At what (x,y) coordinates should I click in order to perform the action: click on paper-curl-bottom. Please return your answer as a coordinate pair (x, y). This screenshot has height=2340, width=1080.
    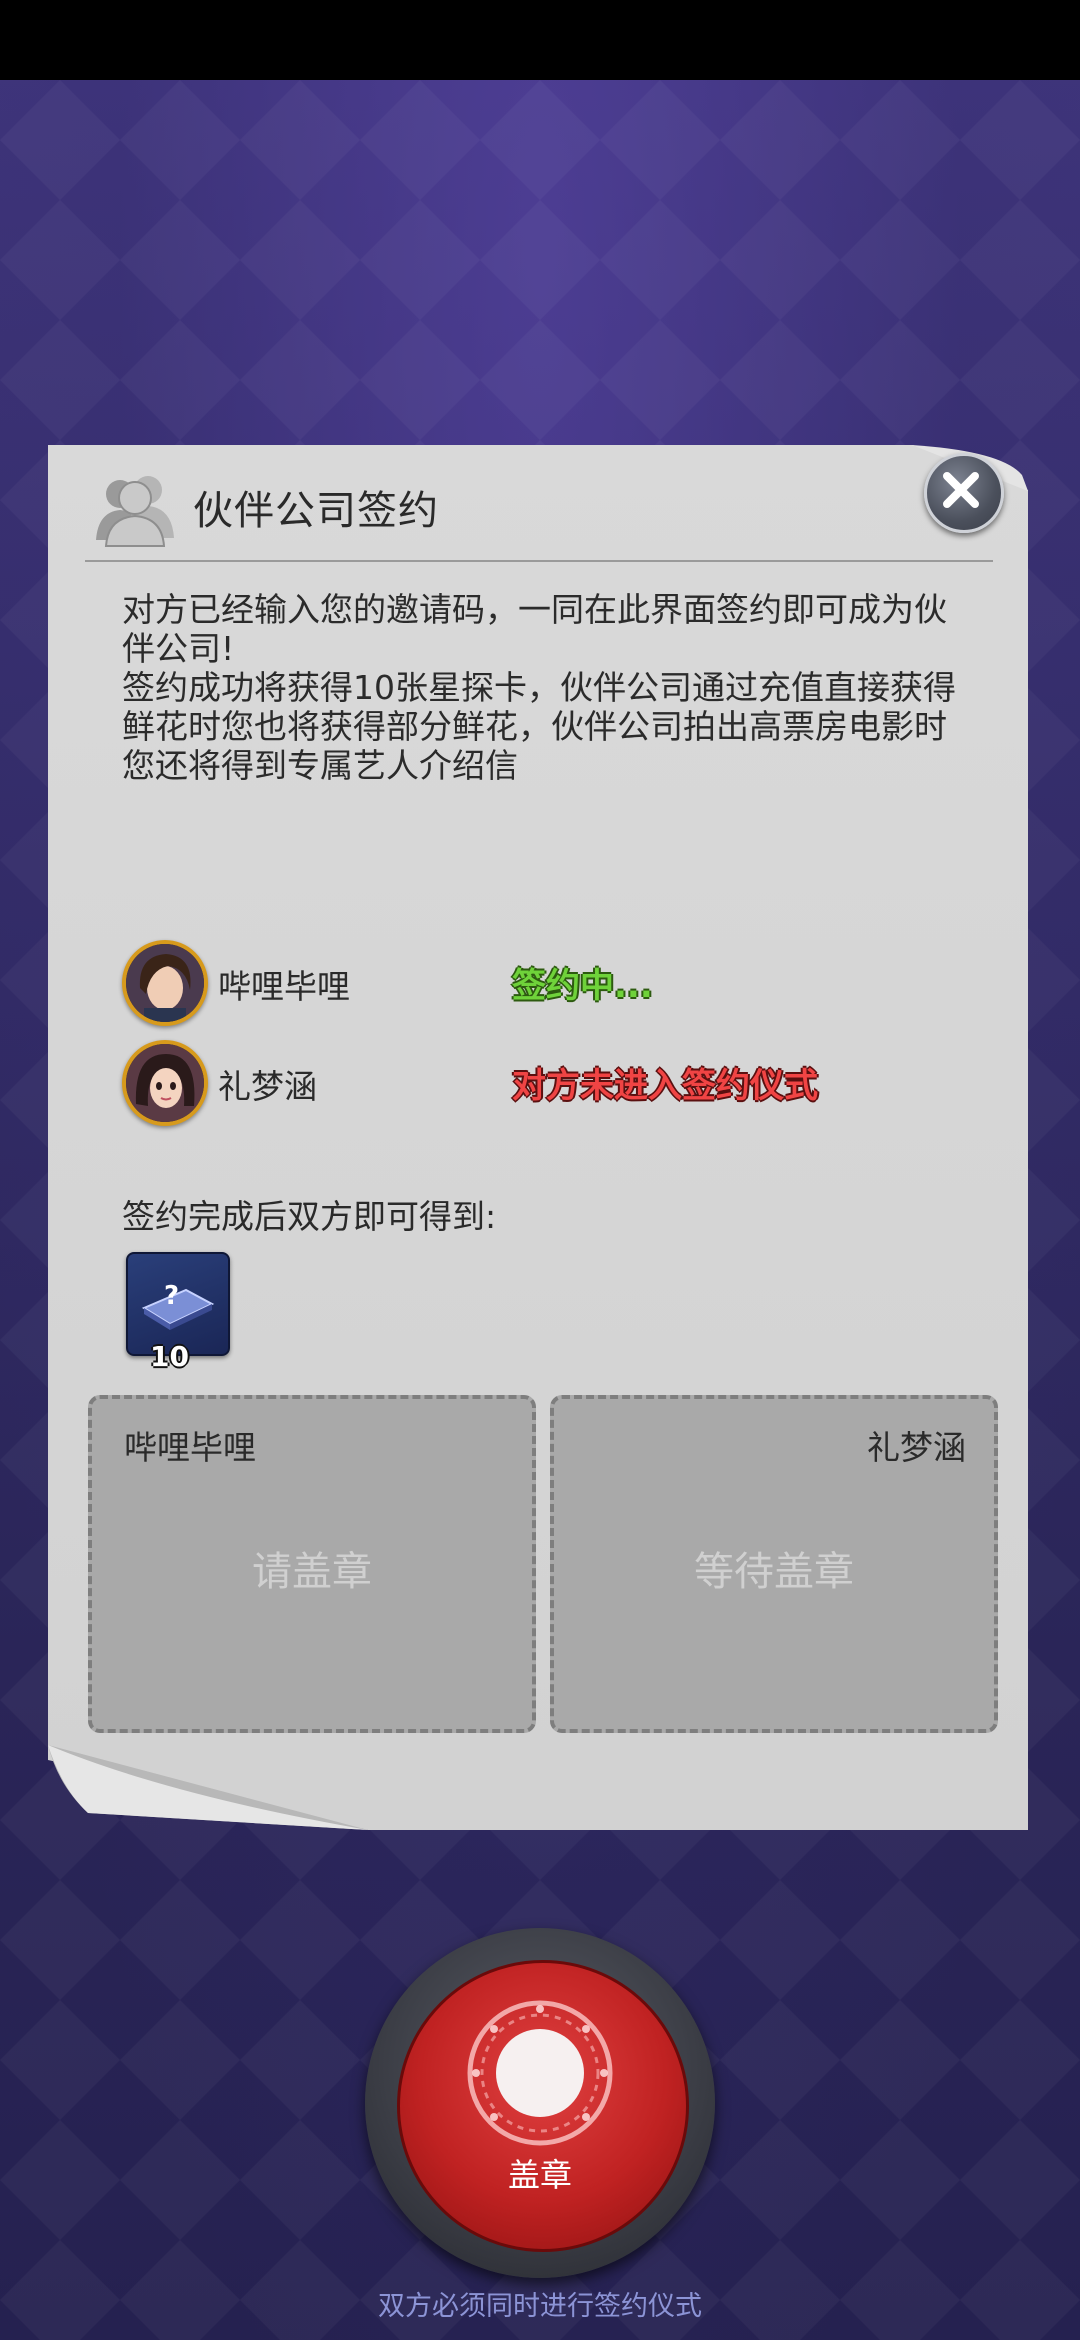
    Looking at the image, I should click on (208, 1787).